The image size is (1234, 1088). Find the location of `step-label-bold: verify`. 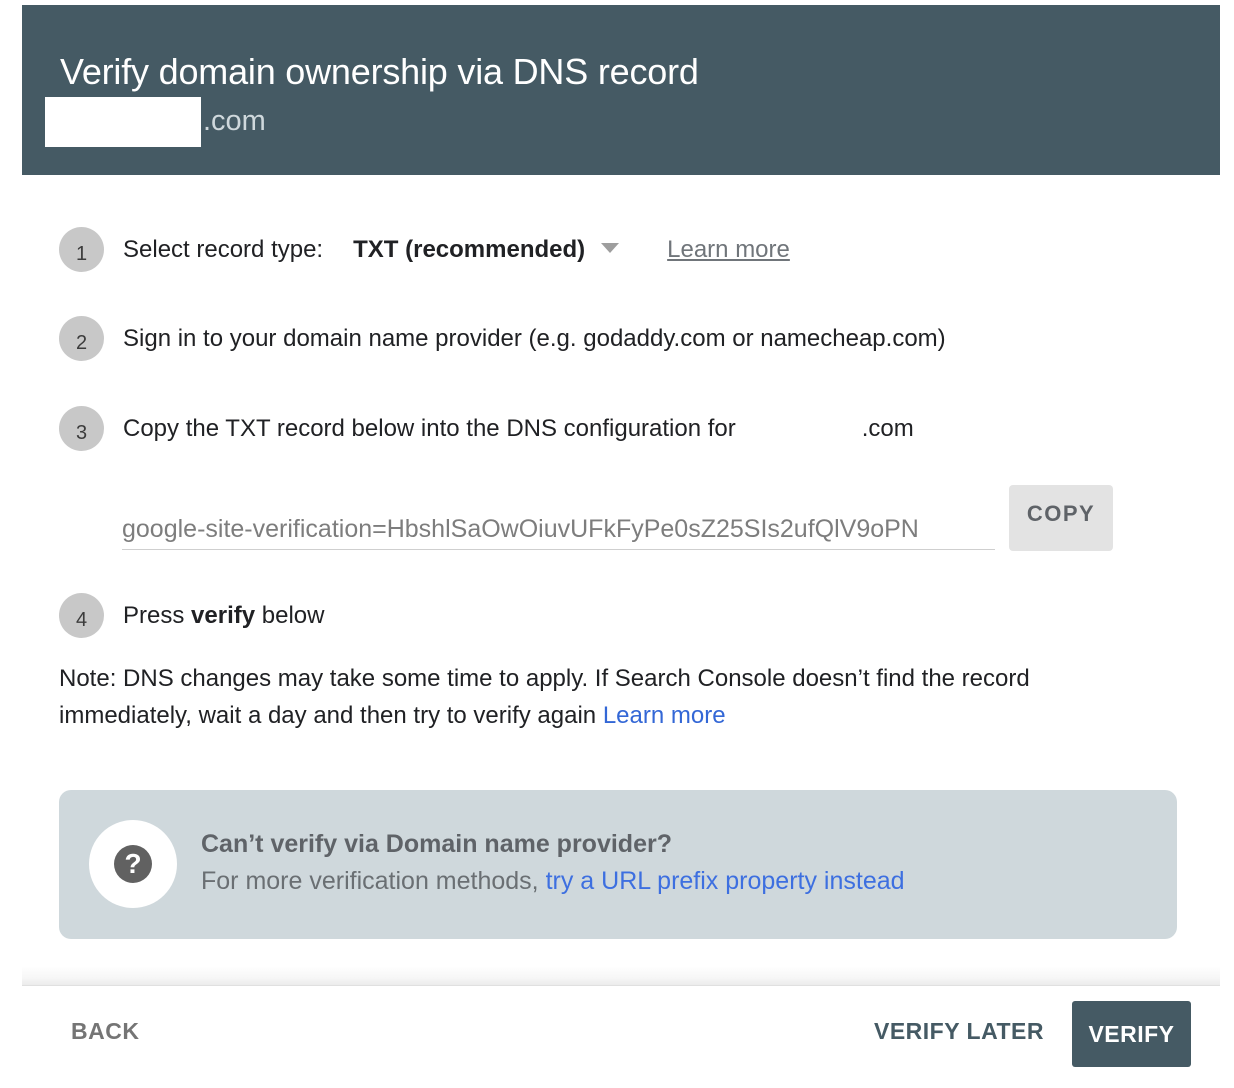

step-label-bold: verify is located at coordinates (223, 615).